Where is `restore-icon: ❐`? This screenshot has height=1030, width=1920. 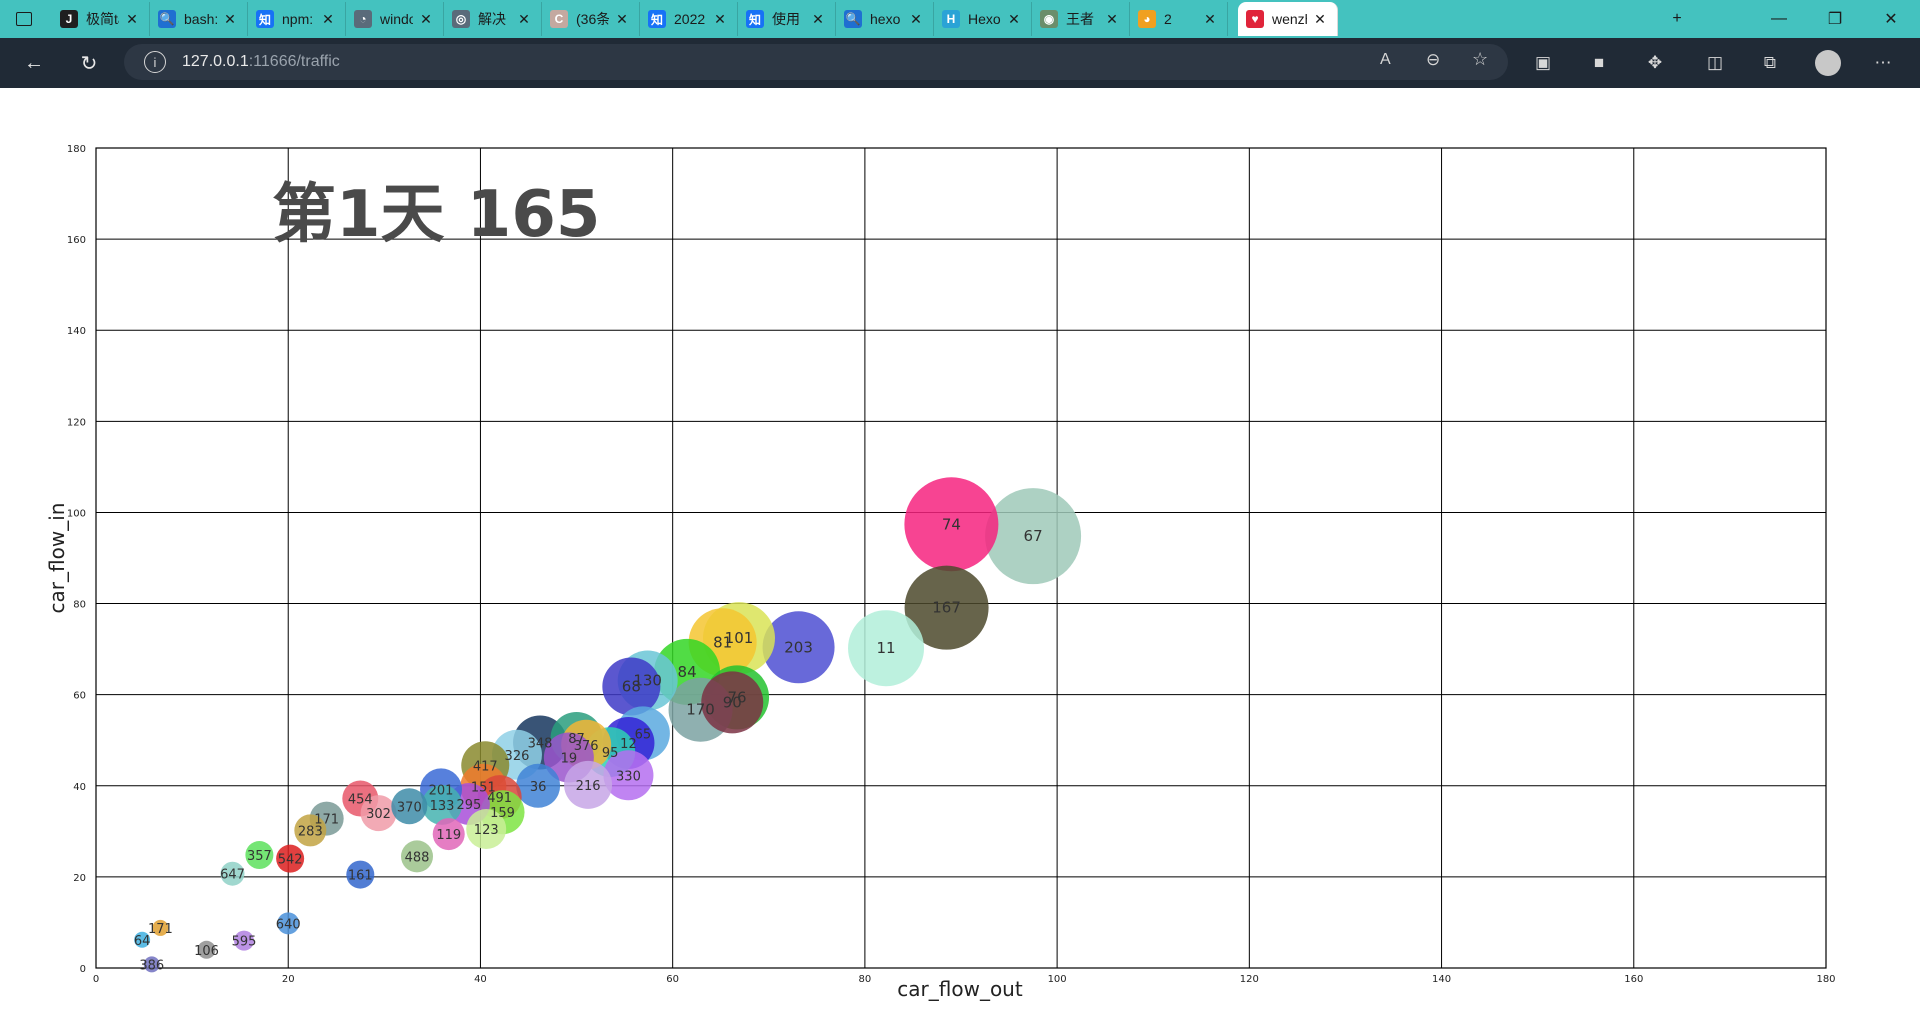 restore-icon: ❐ is located at coordinates (1835, 19).